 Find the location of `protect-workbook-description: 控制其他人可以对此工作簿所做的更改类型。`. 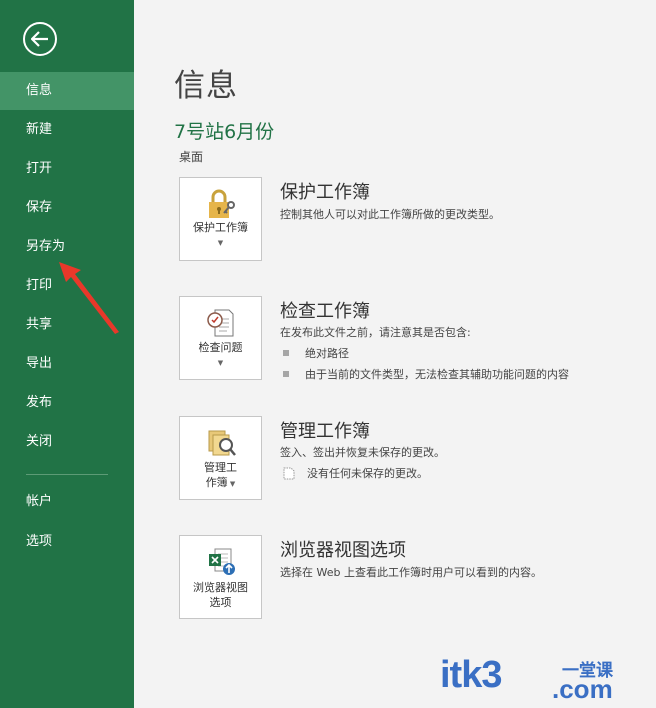

protect-workbook-description: 控制其他人可以对此工作簿所做的更改类型。 is located at coordinates (390, 214).